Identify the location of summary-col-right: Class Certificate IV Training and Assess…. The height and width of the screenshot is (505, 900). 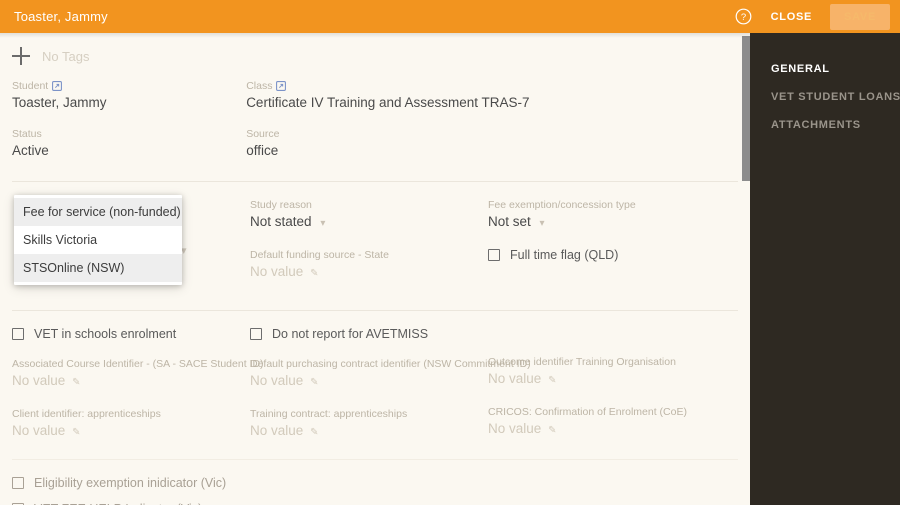
(498, 127).